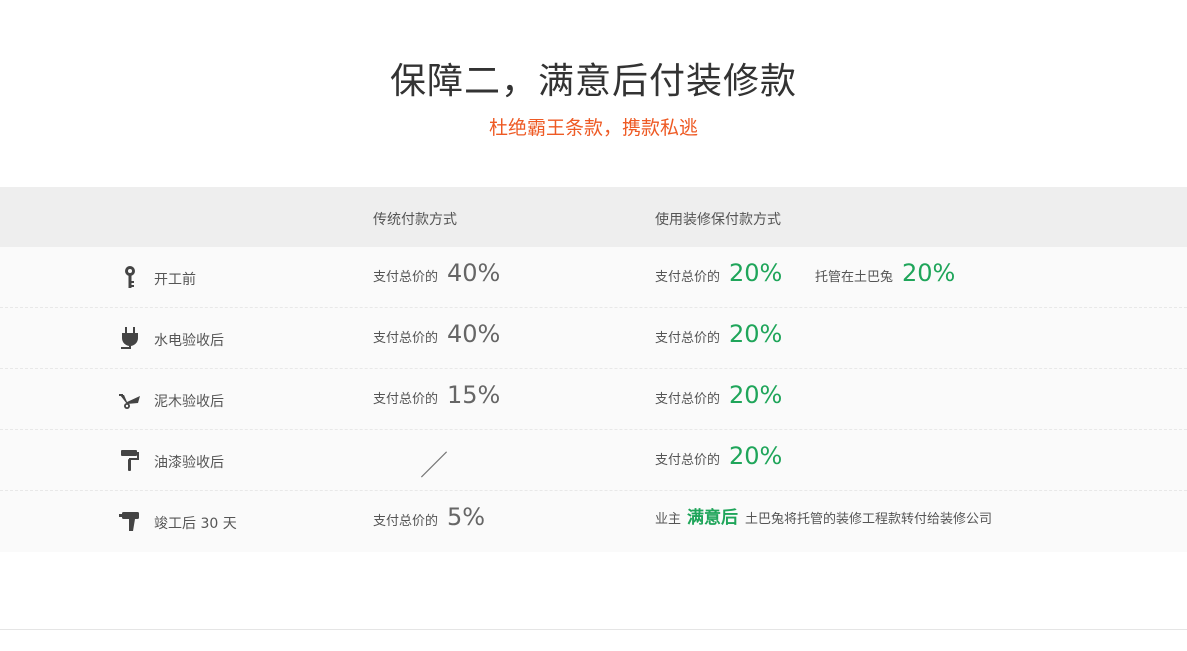 This screenshot has width=1187, height=651. What do you see at coordinates (474, 395) in the screenshot?
I see `traditional-percent: 15%` at bounding box center [474, 395].